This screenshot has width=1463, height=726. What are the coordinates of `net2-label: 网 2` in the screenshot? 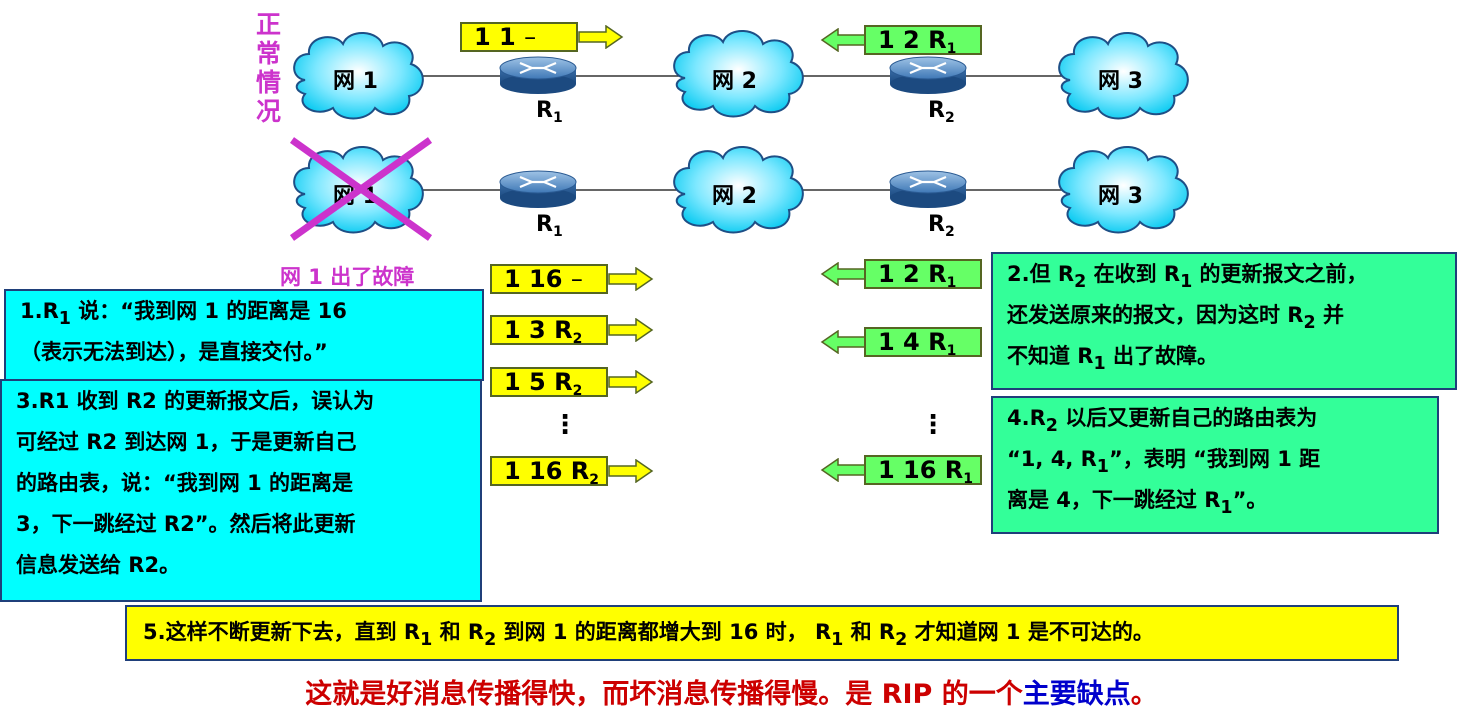 It's located at (734, 81).